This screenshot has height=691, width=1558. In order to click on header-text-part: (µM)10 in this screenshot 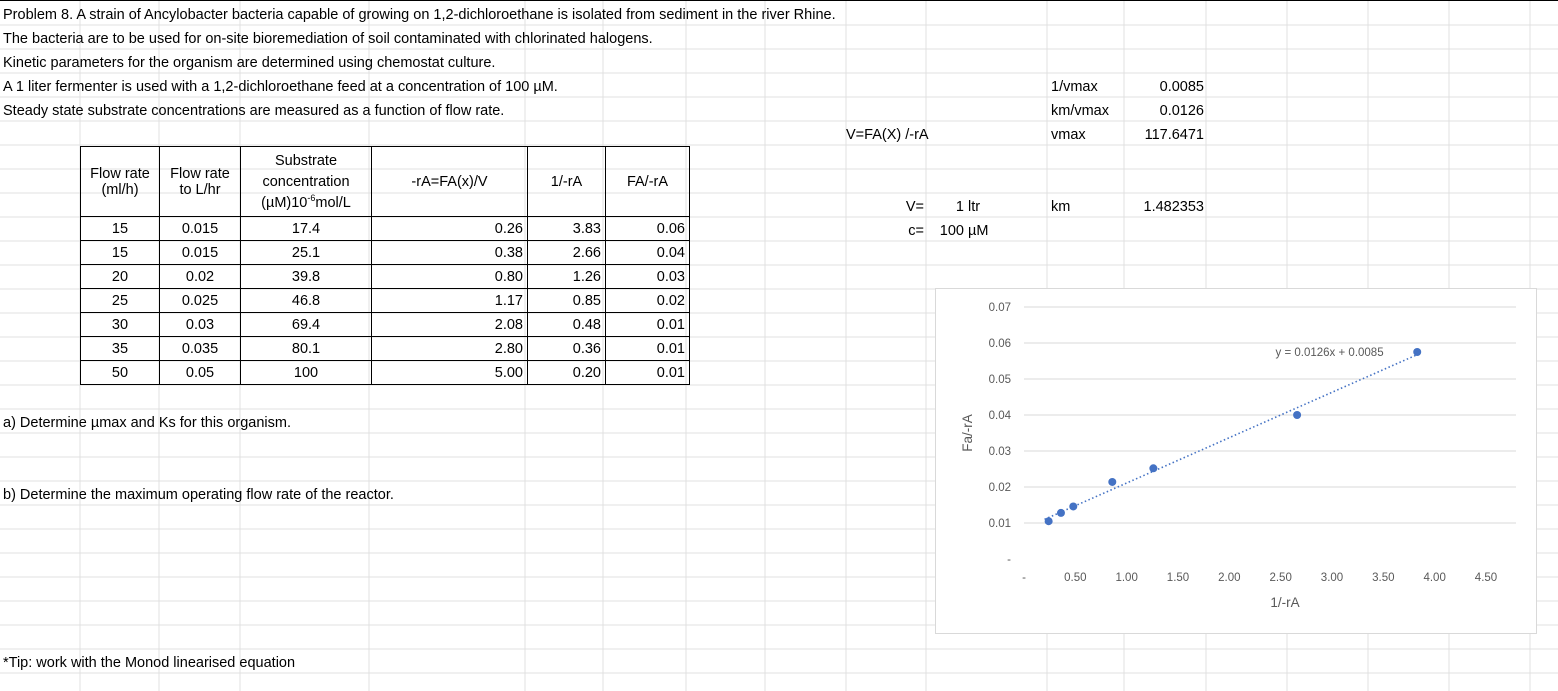, I will do `click(284, 202)`.